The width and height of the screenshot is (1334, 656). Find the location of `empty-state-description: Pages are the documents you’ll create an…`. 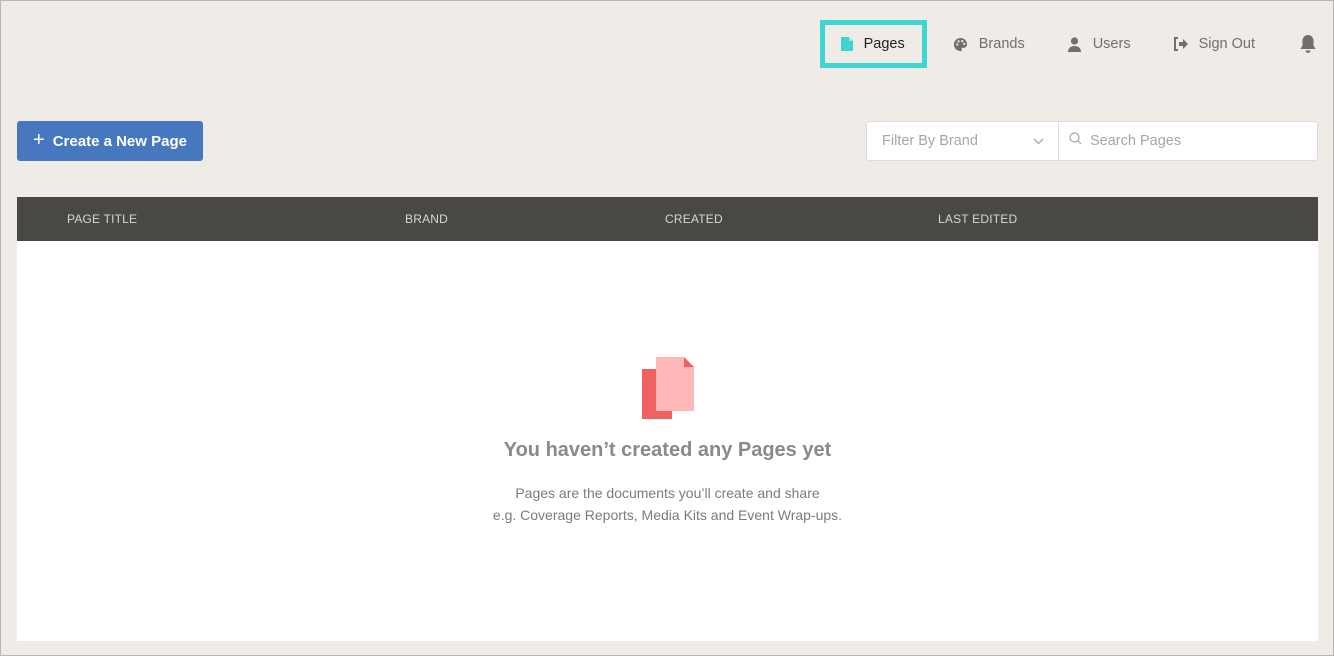

empty-state-description: Pages are the documents you’ll create an… is located at coordinates (667, 504).